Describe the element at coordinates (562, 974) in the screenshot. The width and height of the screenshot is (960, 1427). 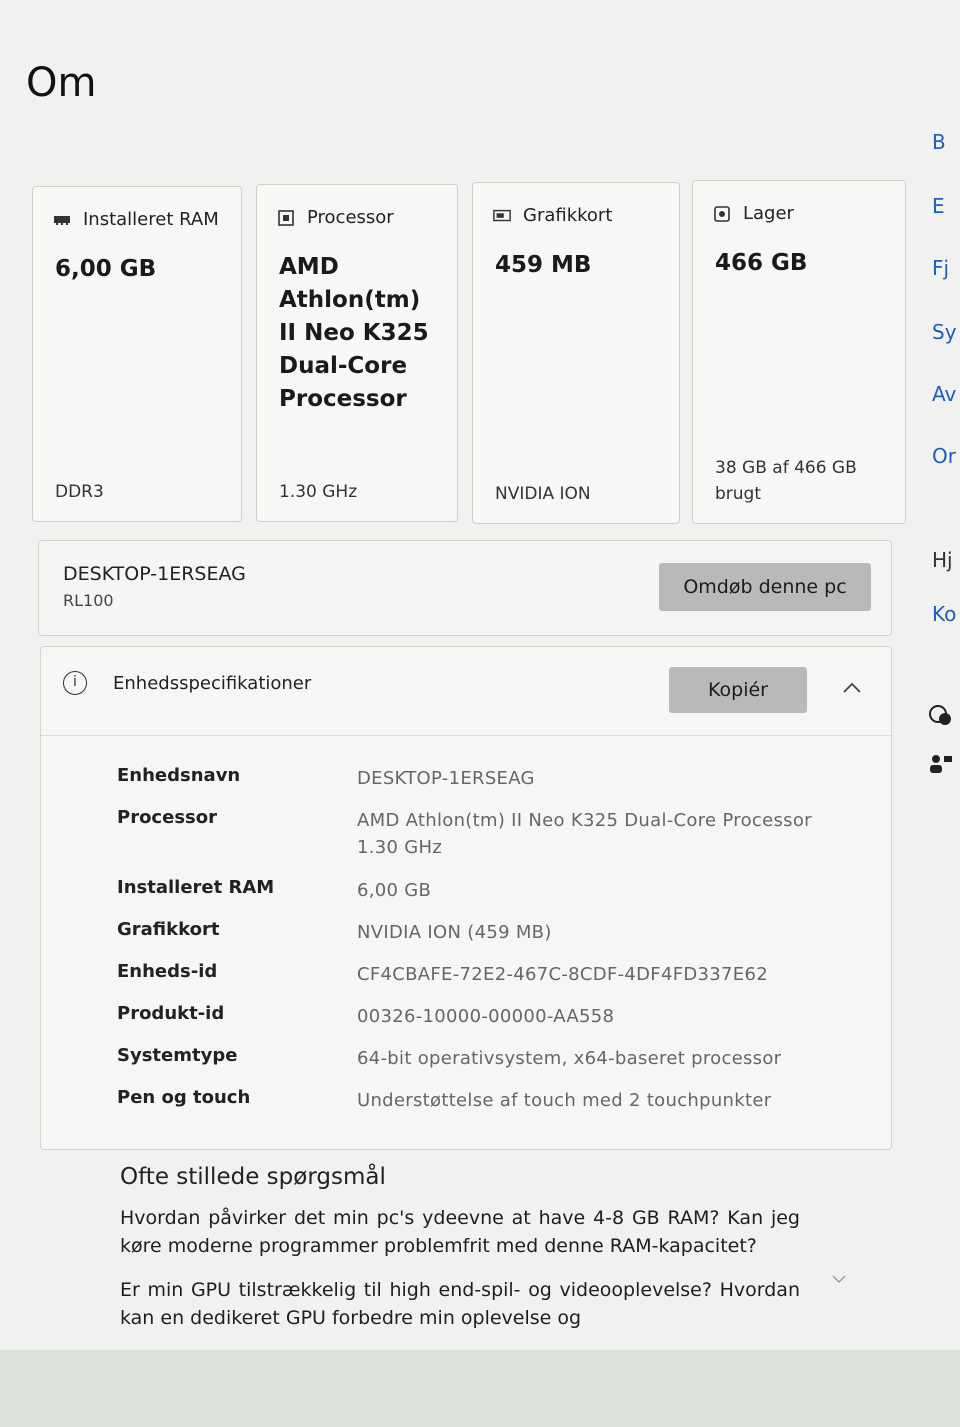
I see `spec-value: CF4CBAFE-72E2-467C-8CDF-4DF4FD337E62` at that location.